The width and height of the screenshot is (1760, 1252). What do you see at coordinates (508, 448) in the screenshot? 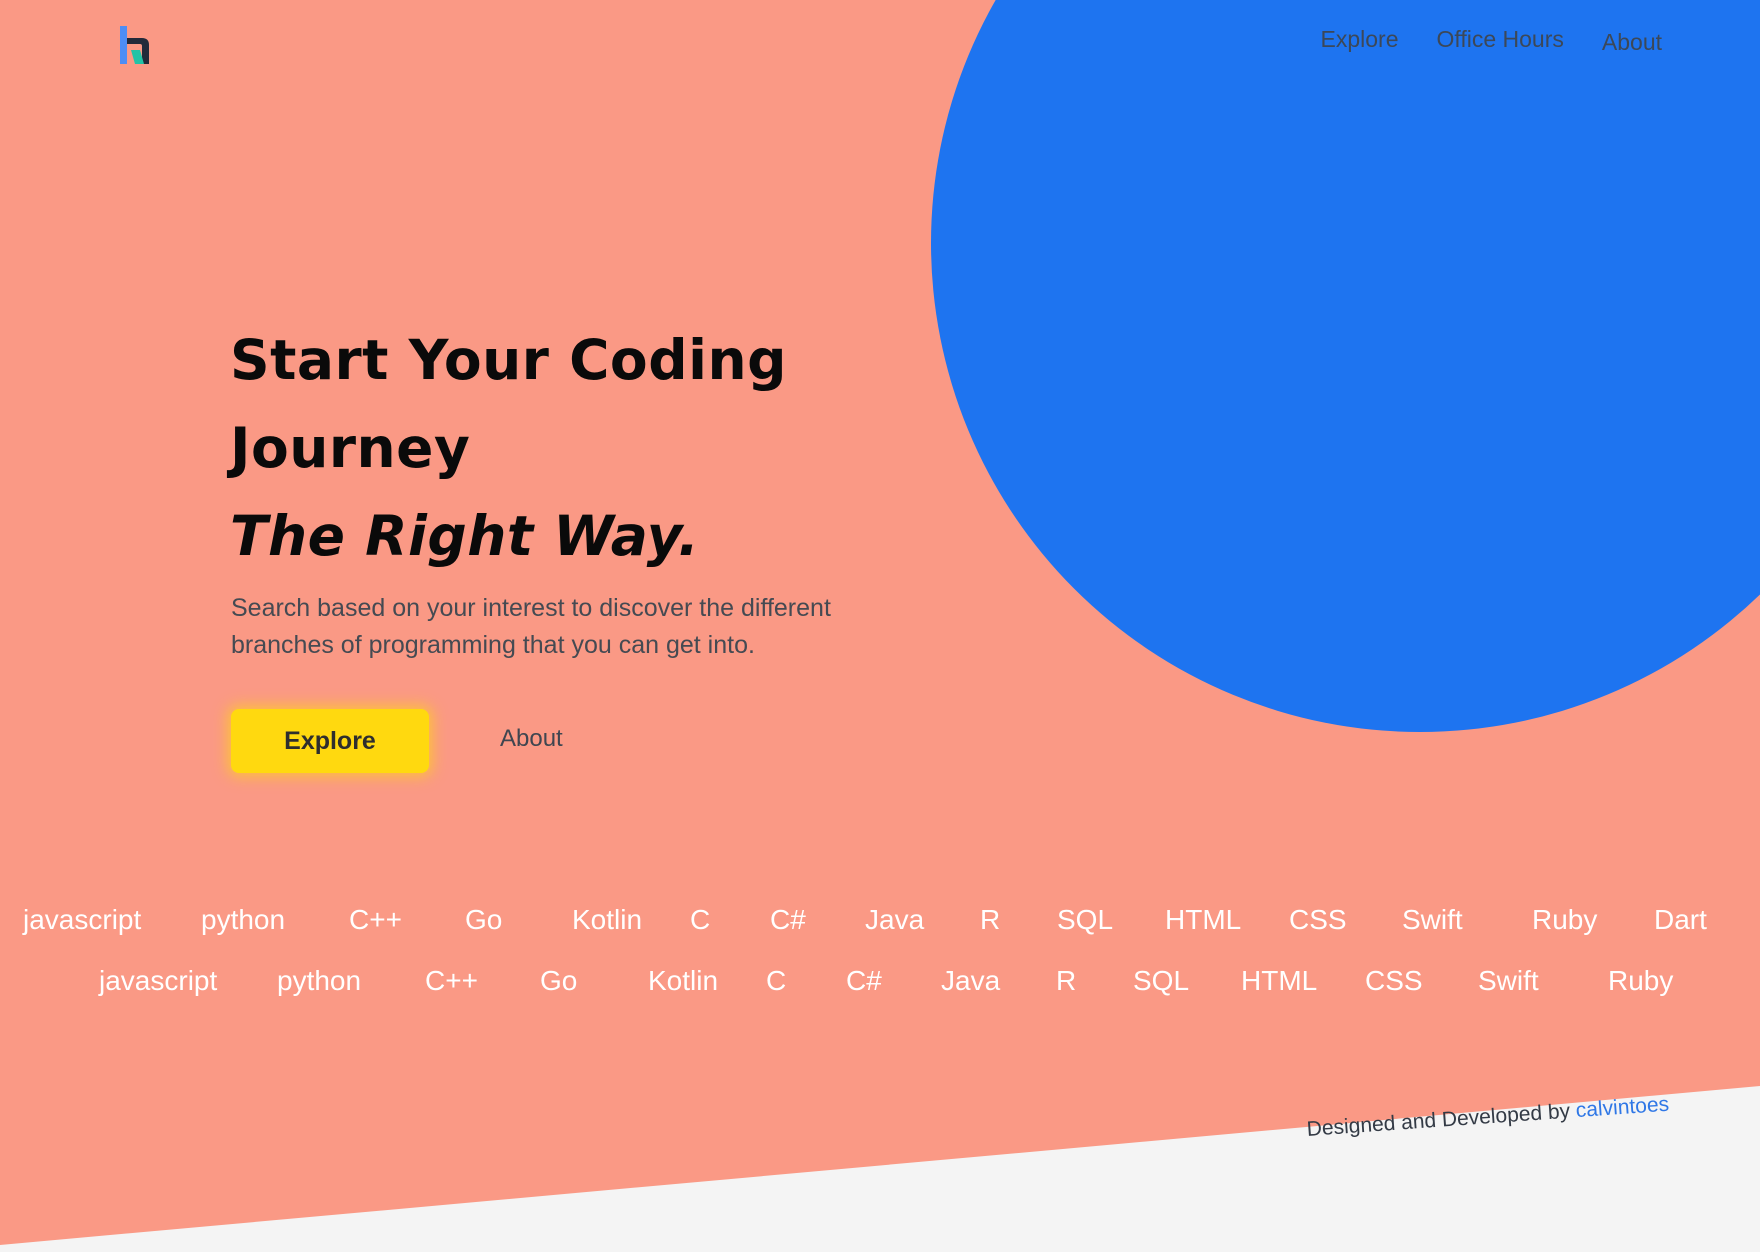
I see `hero-title: Start Your Coding Journey The Right Way.` at bounding box center [508, 448].